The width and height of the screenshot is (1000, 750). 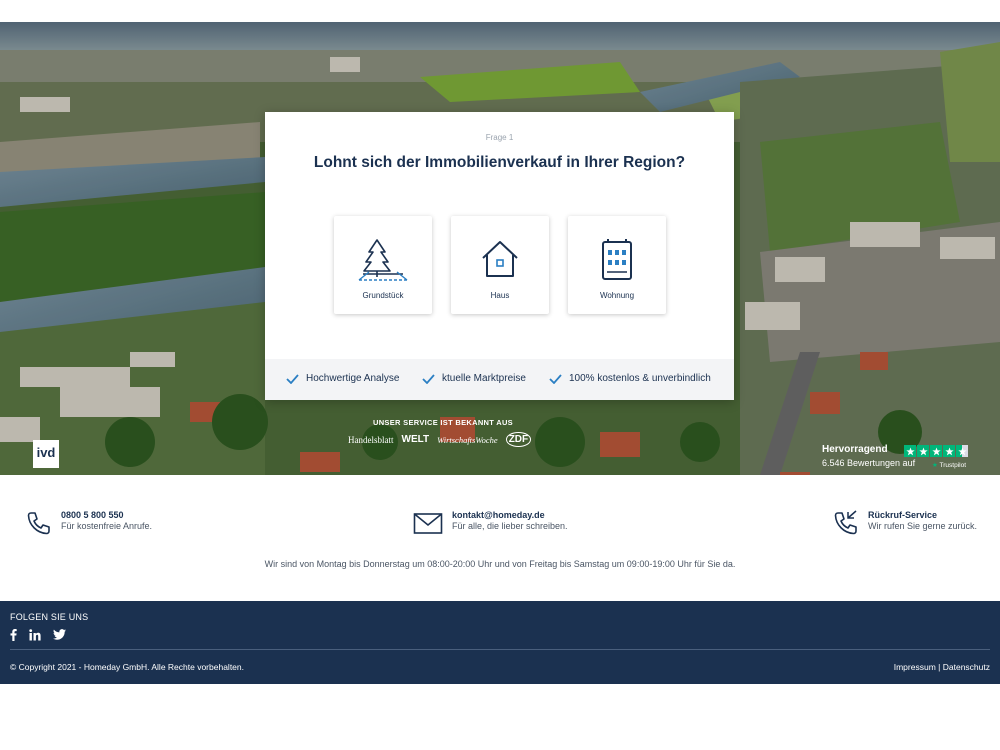 What do you see at coordinates (35, 634) in the screenshot?
I see `linkedin-icon` at bounding box center [35, 634].